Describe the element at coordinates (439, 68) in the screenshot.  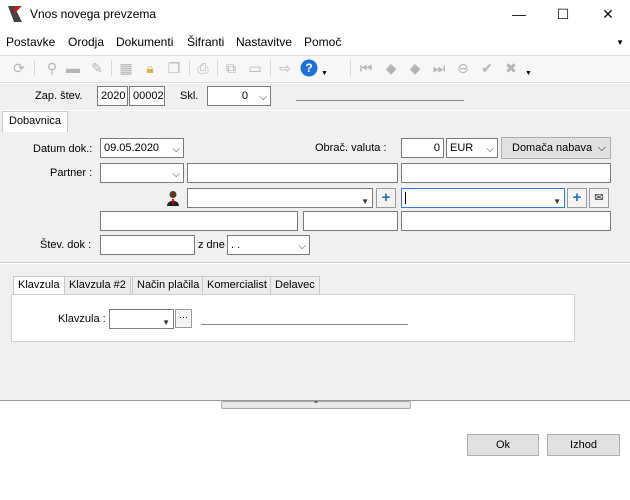
I see `last-icon: ⏭` at that location.